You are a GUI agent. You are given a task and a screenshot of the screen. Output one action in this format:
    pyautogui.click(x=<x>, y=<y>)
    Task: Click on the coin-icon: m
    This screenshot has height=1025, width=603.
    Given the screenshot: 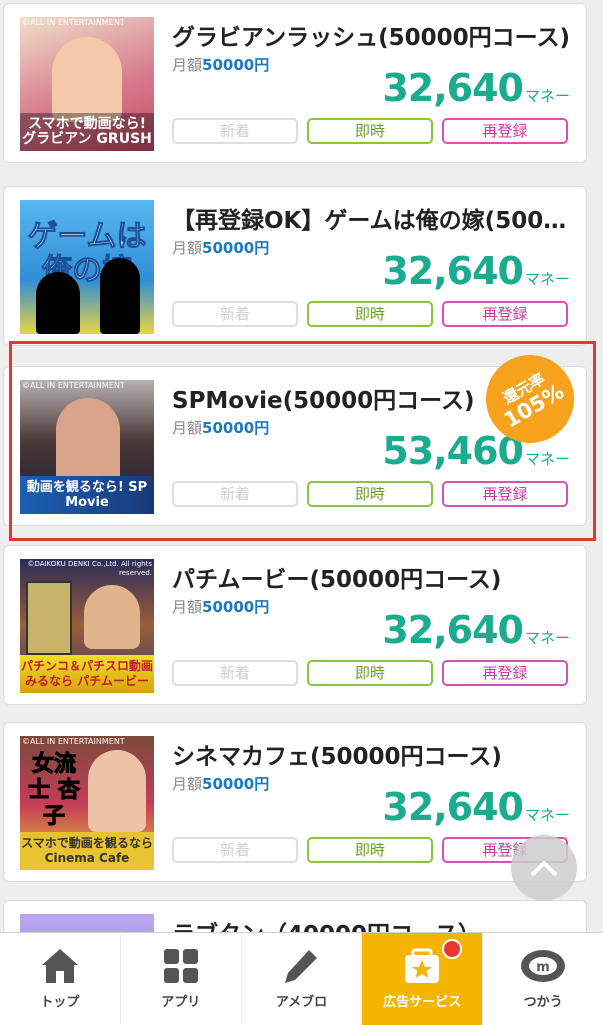 What is the action you would take?
    pyautogui.click(x=543, y=966)
    